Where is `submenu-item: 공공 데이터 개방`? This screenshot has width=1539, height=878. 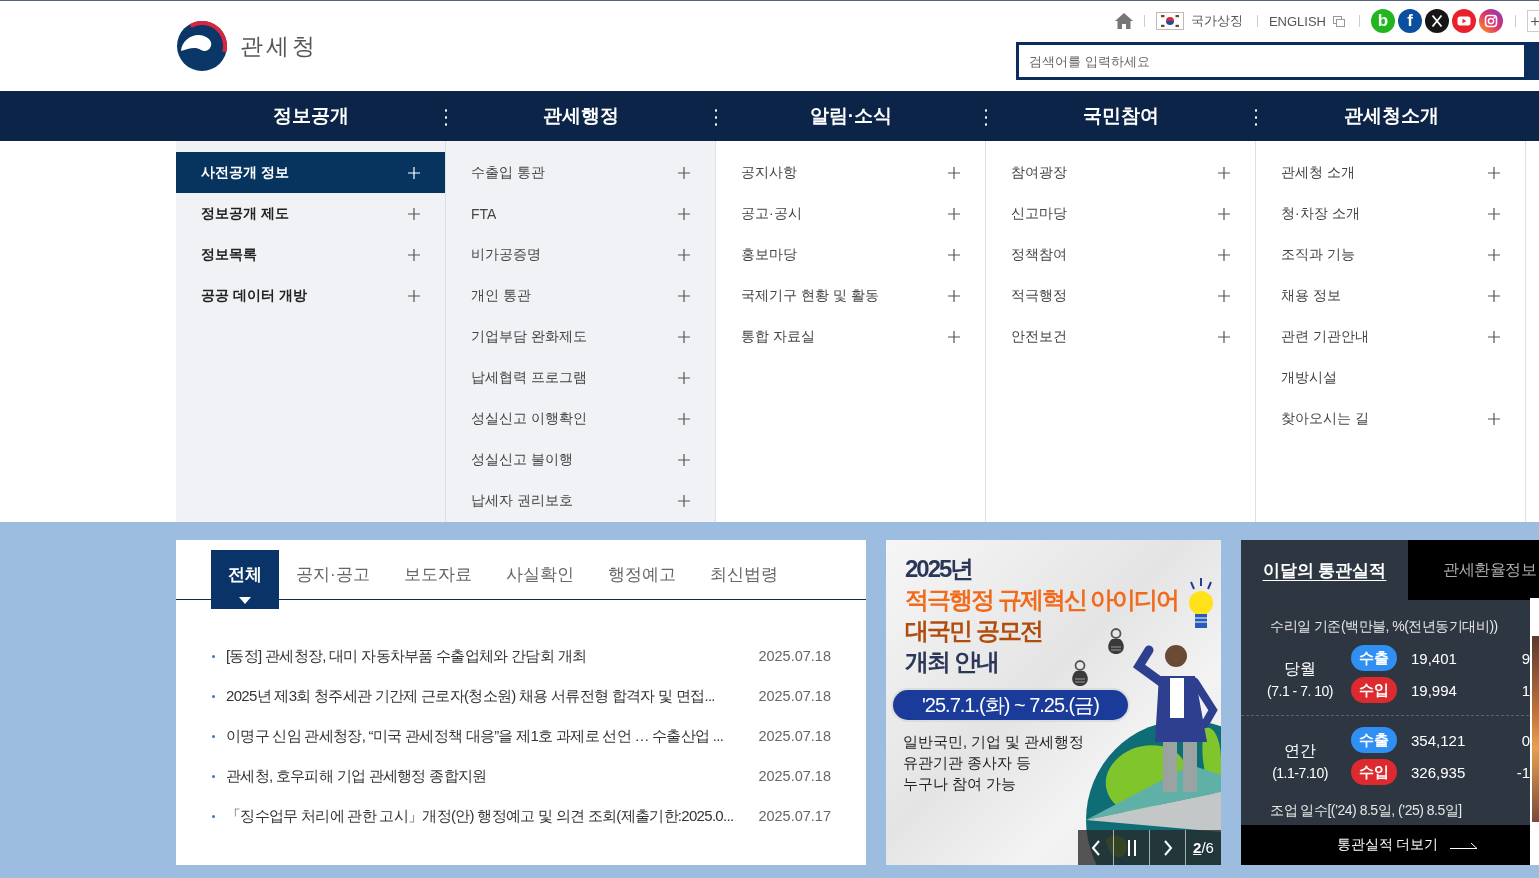
submenu-item: 공공 데이터 개방 is located at coordinates (310, 295).